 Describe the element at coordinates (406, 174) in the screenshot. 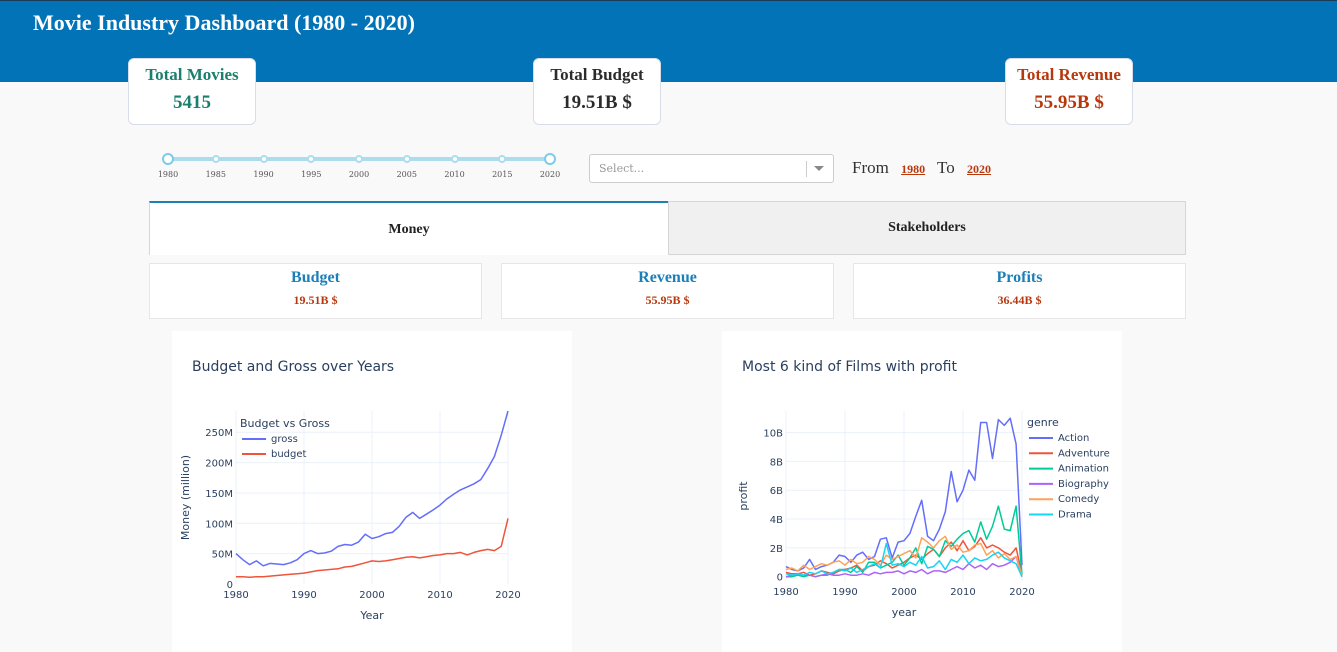

I see `slider-mark-label: 2005` at that location.